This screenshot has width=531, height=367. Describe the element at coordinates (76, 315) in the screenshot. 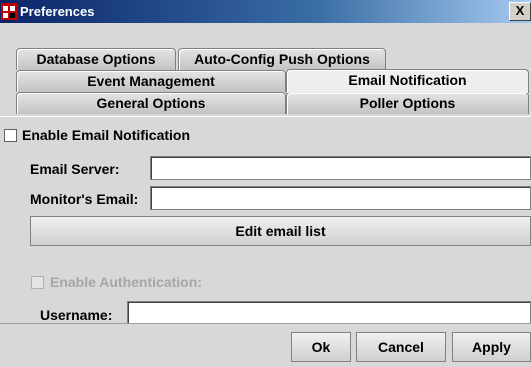

I see `username-label: Username:` at that location.